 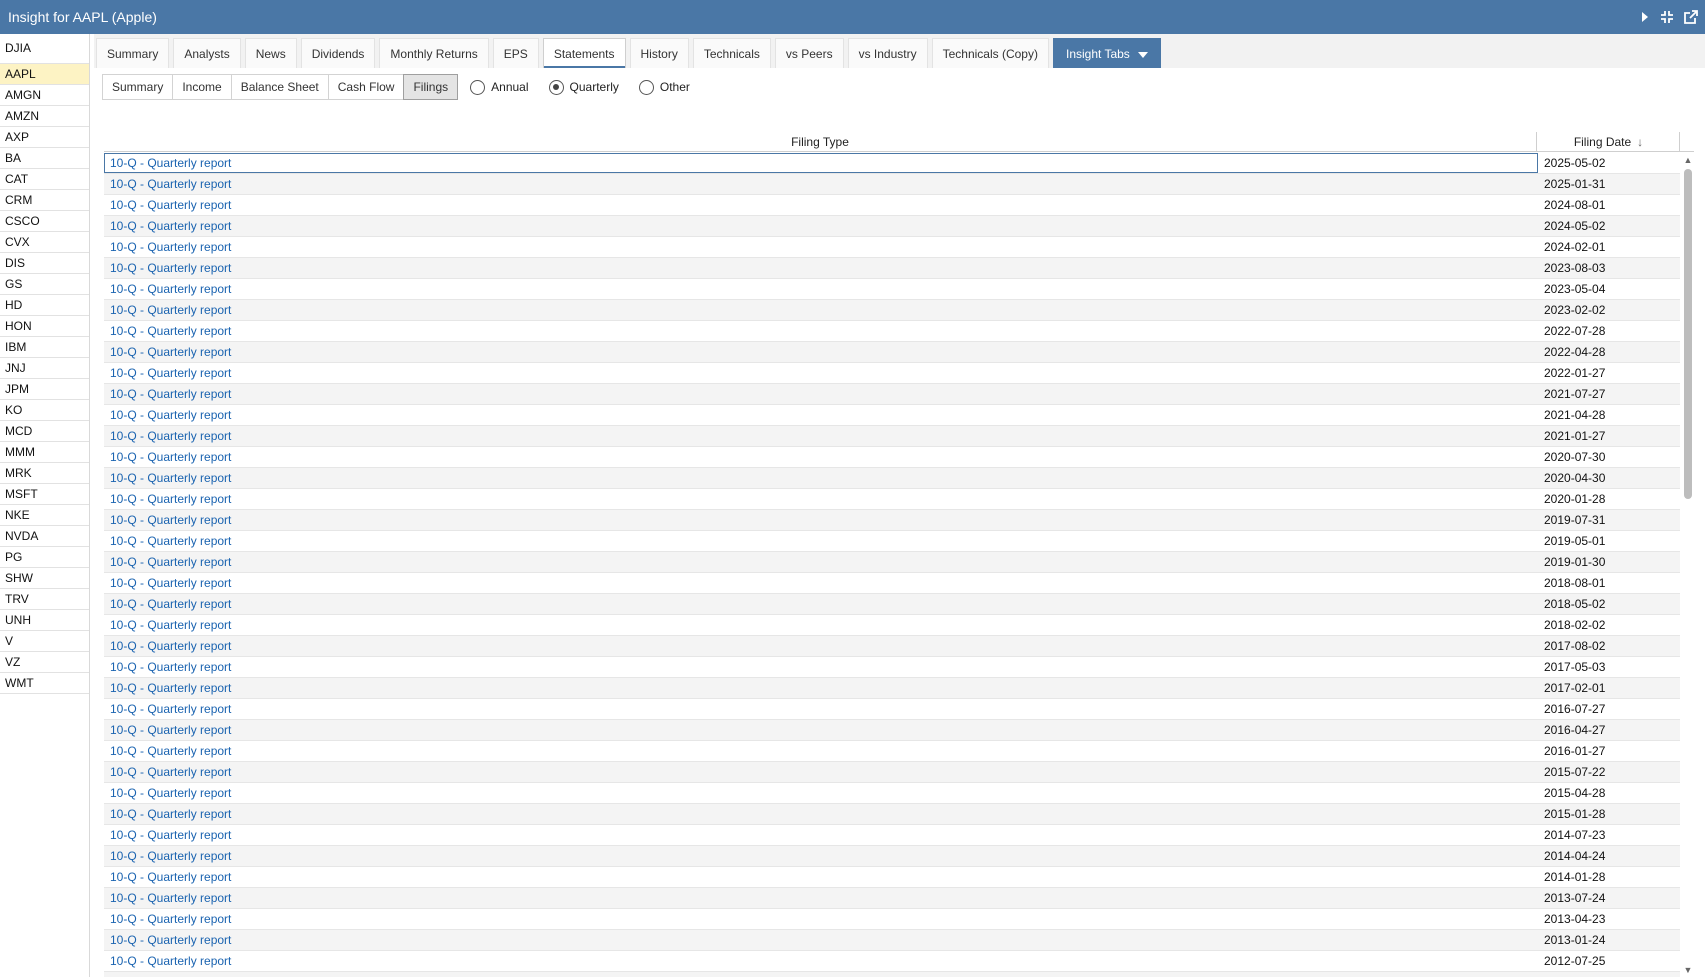 I want to click on tab-dividends: Dividends, so click(x=338, y=53).